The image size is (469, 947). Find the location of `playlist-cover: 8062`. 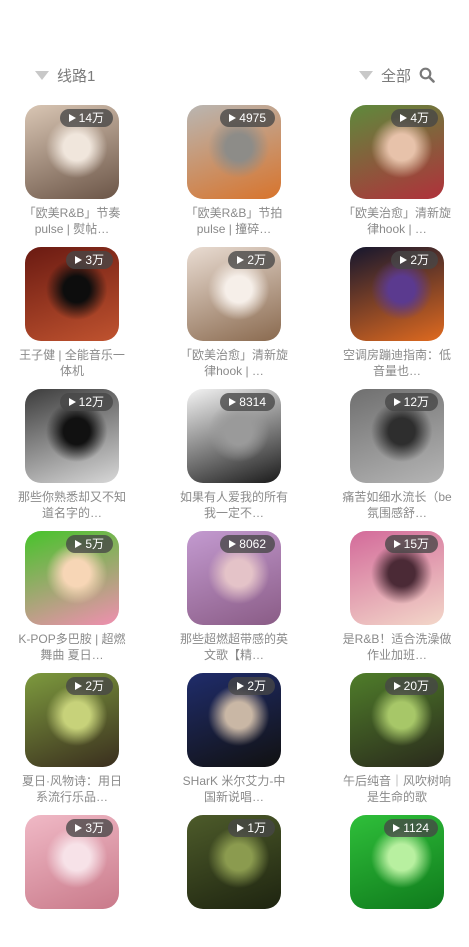

playlist-cover: 8062 is located at coordinates (234, 578).